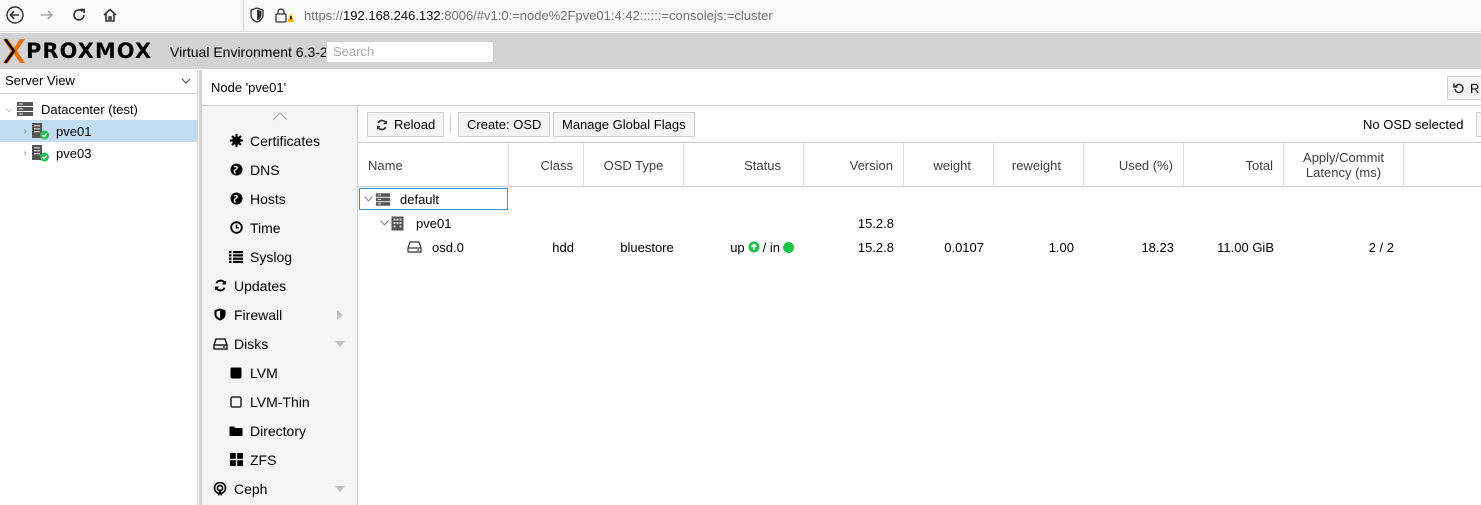 The width and height of the screenshot is (1481, 505). I want to click on menu-item-dns: DNS, so click(279, 169).